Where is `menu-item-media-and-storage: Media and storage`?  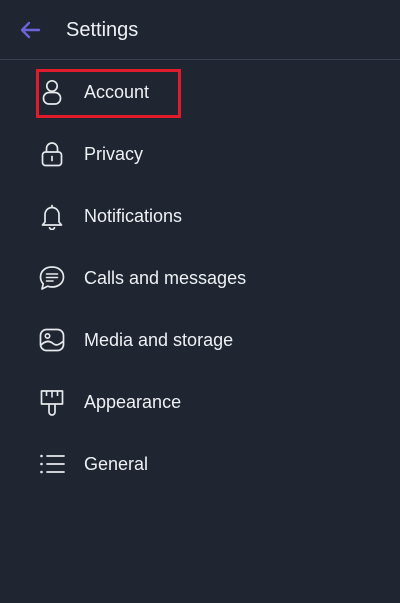
menu-item-media-and-storage: Media and storage is located at coordinates (200, 340).